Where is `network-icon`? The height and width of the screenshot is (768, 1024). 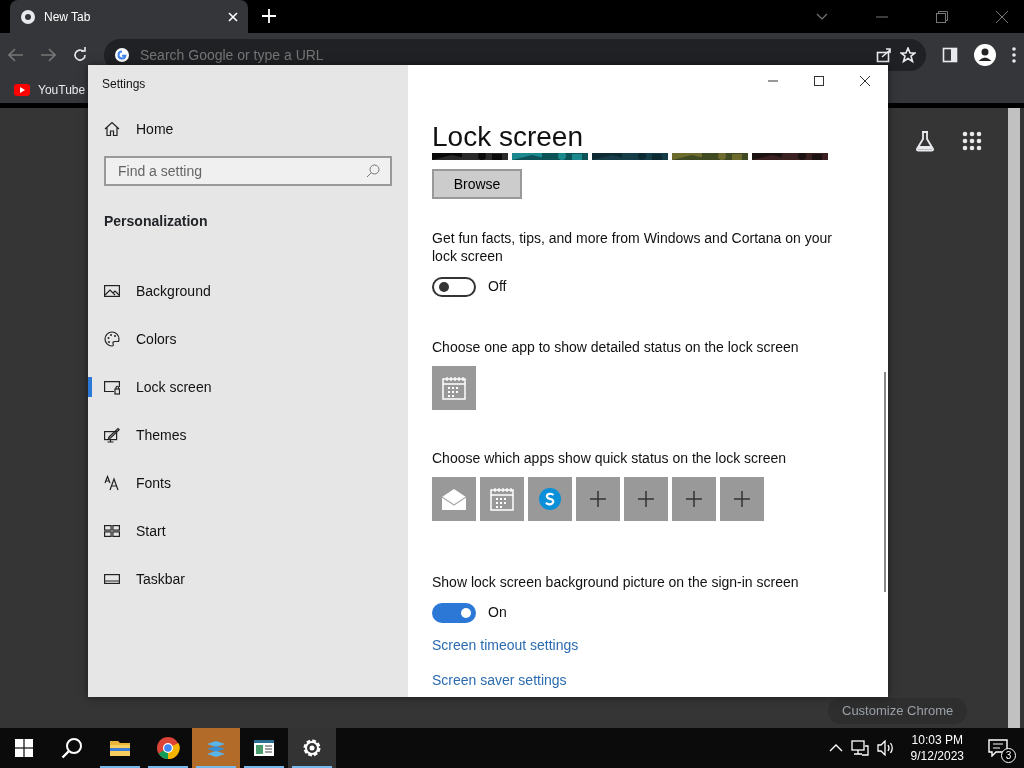 network-icon is located at coordinates (859, 748).